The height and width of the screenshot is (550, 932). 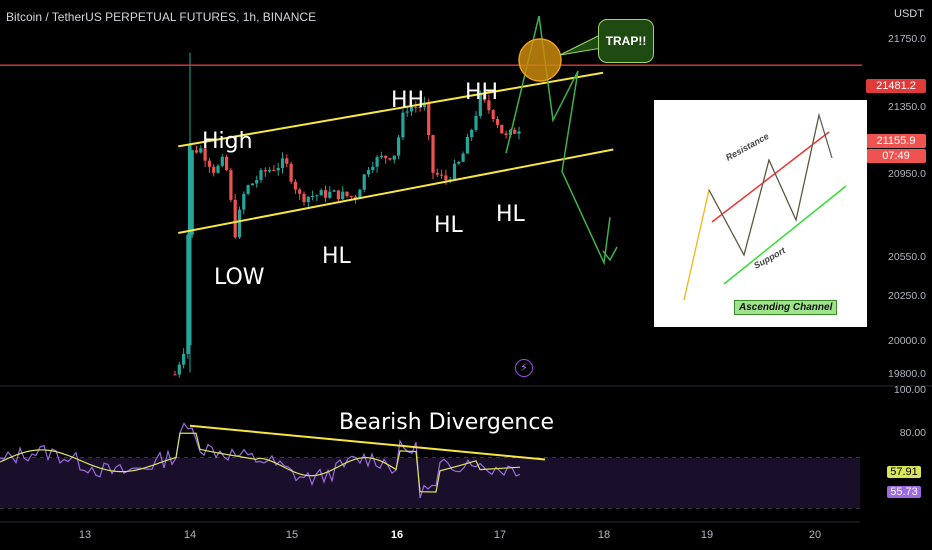 I want to click on price-tick: 20000.0, so click(x=907, y=341).